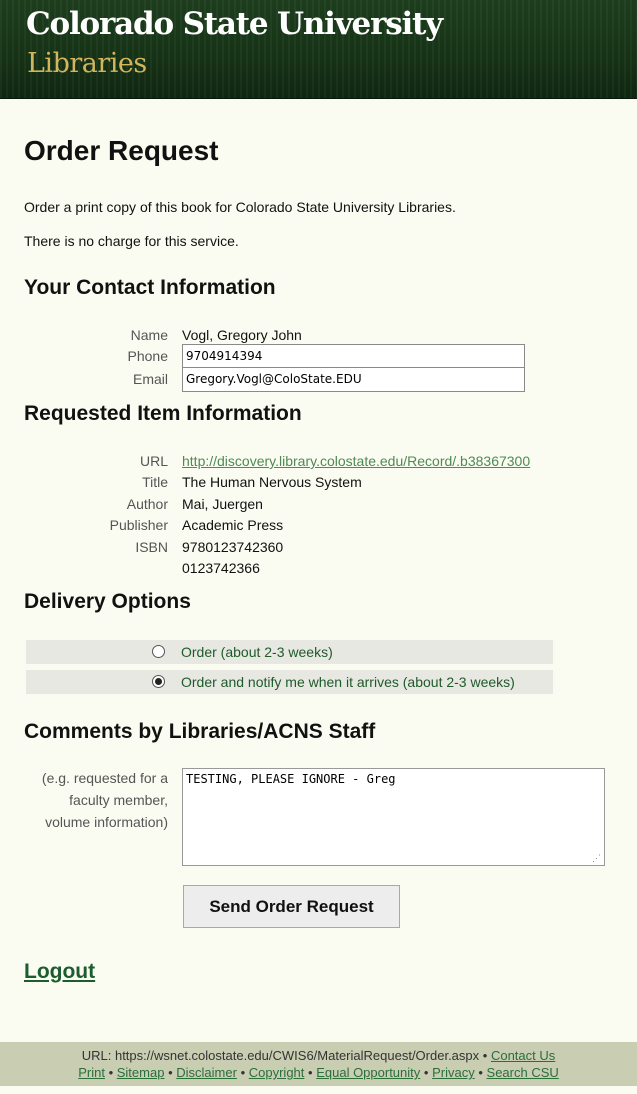  Describe the element at coordinates (118, 800) in the screenshot. I see `hint-line: faculty member,` at that location.